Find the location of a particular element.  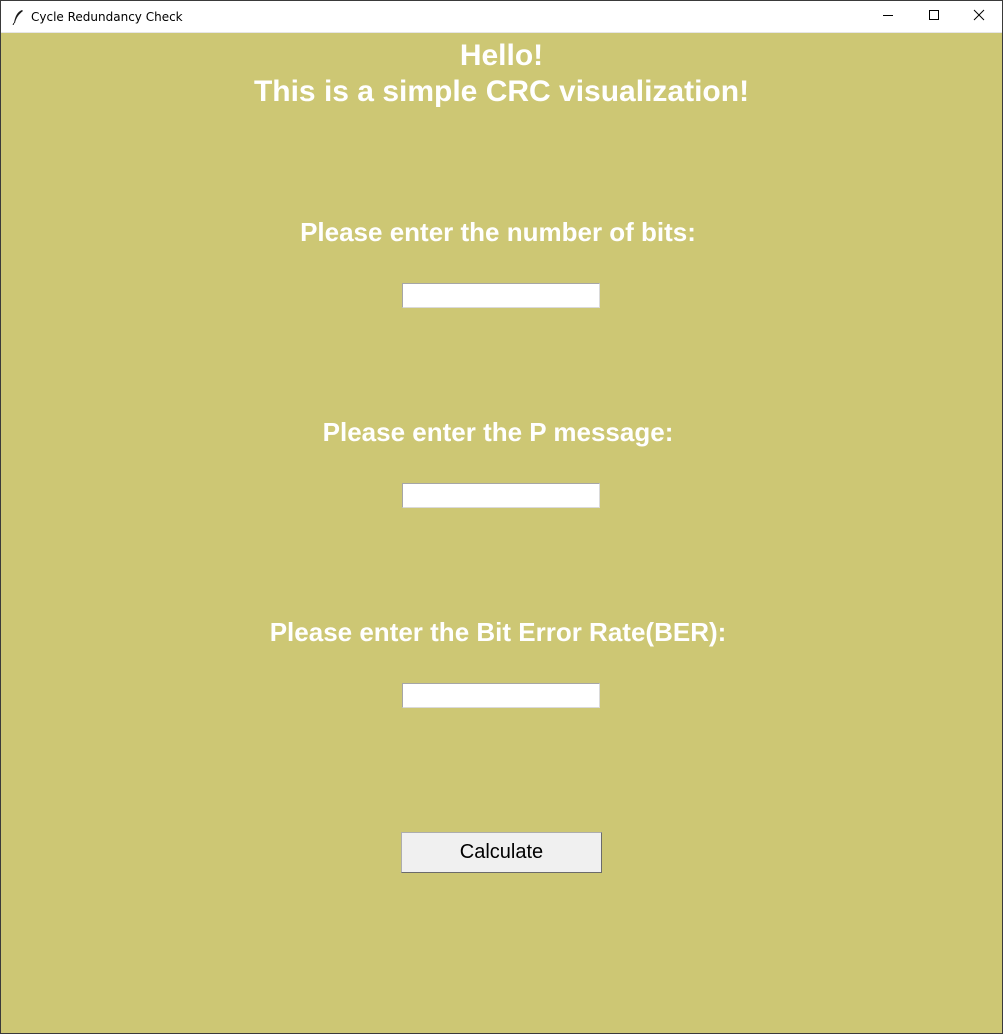

message-label: Please enter the P message: is located at coordinates (498, 432).